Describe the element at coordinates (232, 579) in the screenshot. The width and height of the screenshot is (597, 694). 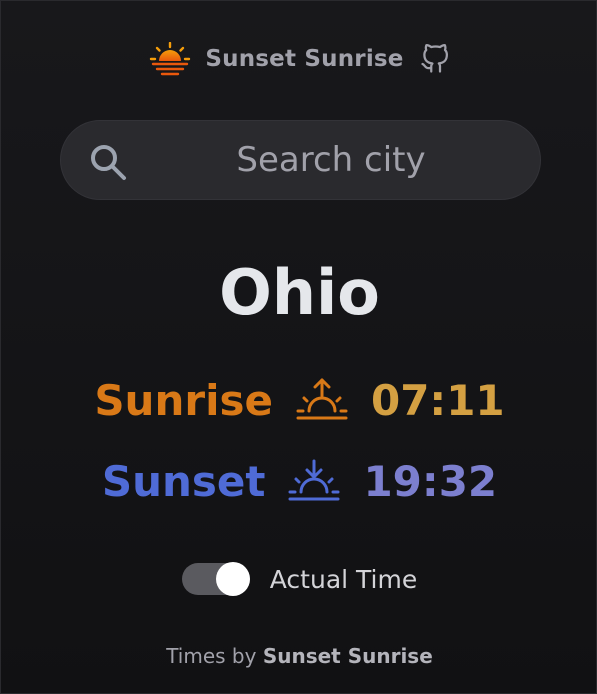
I see `toggle-knob` at that location.